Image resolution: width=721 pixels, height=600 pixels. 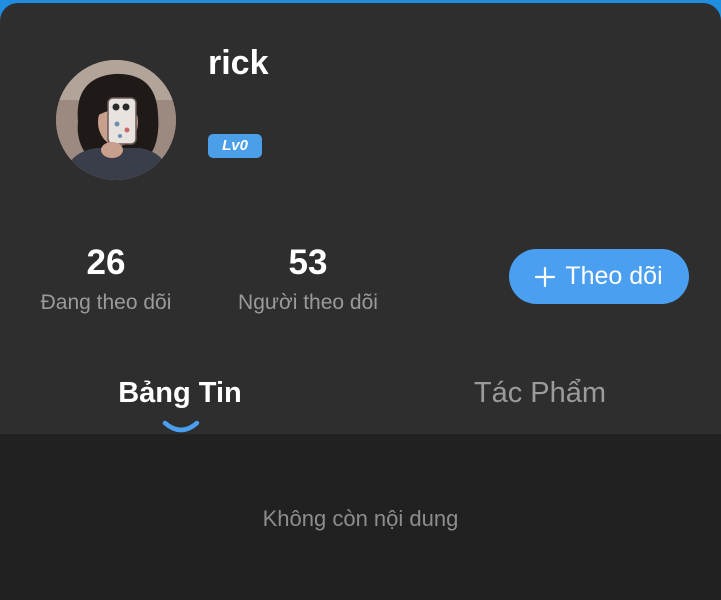 I want to click on followers-stat: 53 Người theo dõi, so click(x=308, y=279).